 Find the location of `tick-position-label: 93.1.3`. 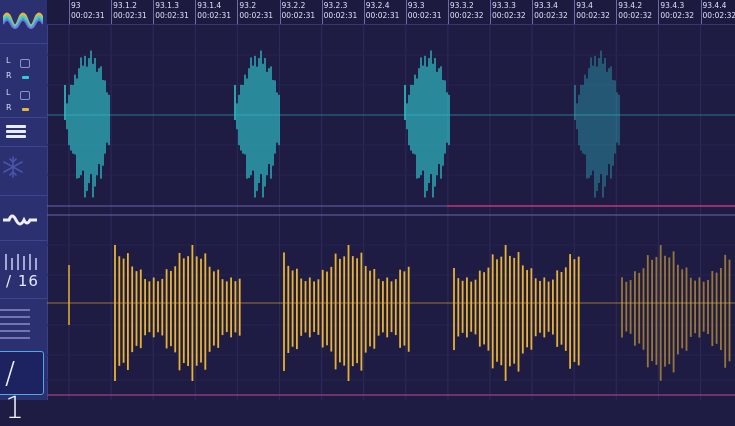

tick-position-label: 93.1.3 is located at coordinates (167, 5).